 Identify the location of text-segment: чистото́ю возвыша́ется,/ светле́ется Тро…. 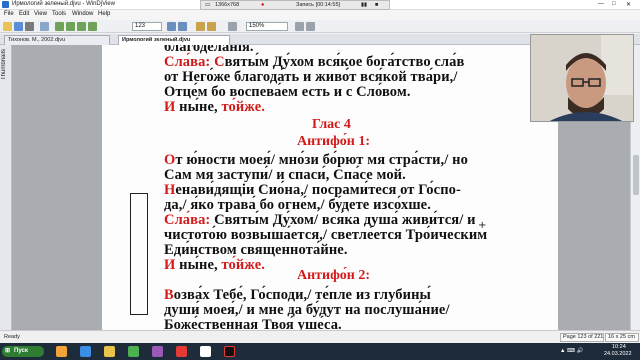
(326, 235).